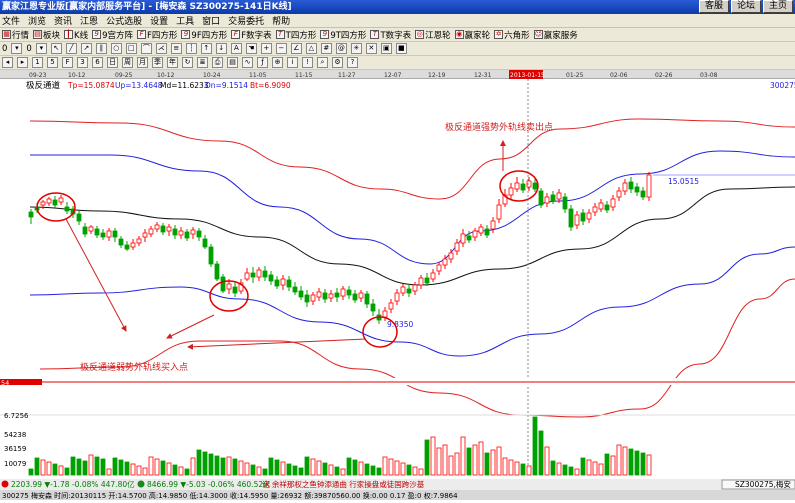  What do you see at coordinates (97, 62) in the screenshot?
I see `period-60-icon: 6` at bounding box center [97, 62].